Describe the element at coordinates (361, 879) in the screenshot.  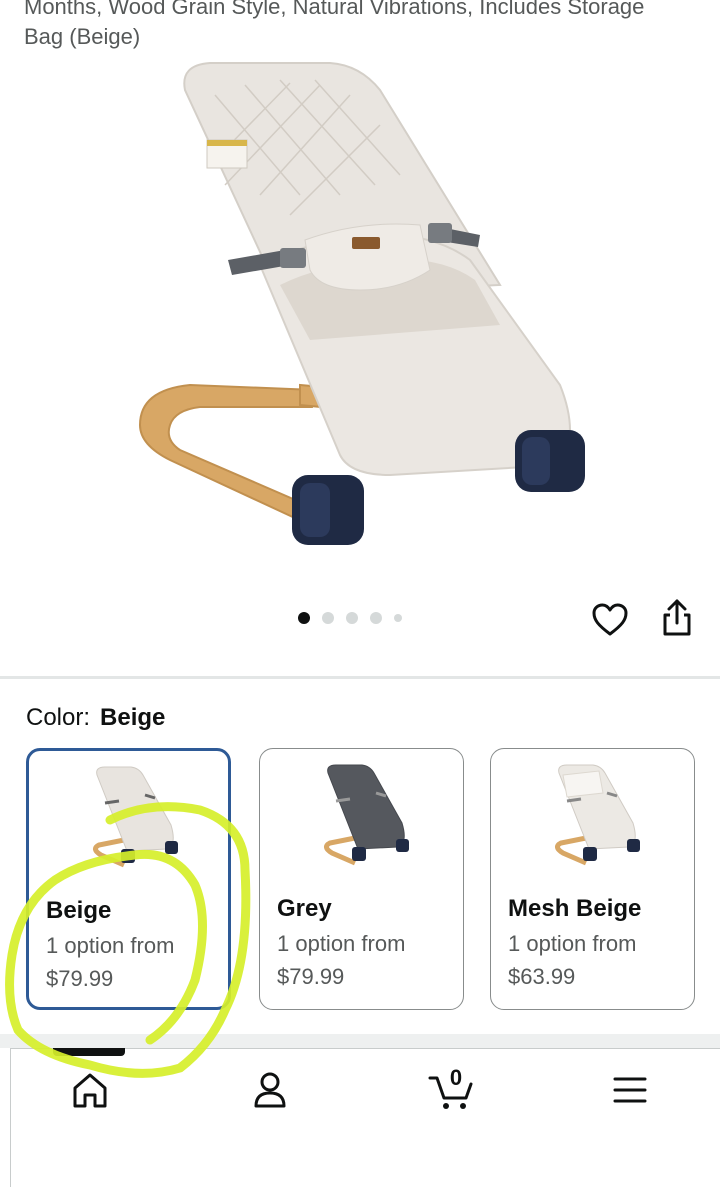
I see `color-swatch-grey: Grey 1 option from $79.99` at that location.